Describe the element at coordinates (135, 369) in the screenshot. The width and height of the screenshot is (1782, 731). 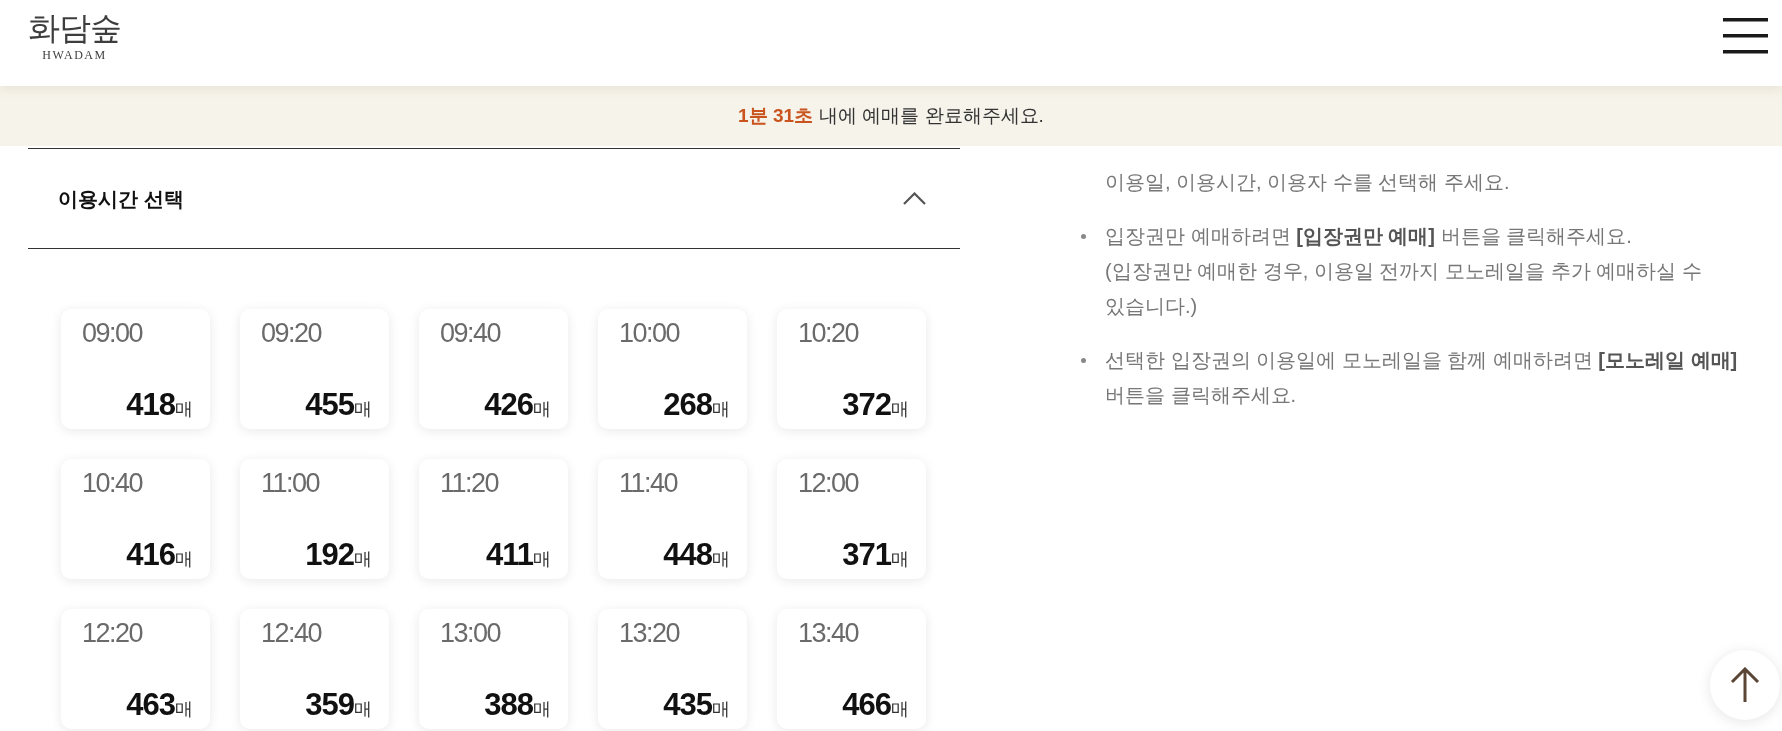
I see `time-slot-button: 09:00 418매` at that location.